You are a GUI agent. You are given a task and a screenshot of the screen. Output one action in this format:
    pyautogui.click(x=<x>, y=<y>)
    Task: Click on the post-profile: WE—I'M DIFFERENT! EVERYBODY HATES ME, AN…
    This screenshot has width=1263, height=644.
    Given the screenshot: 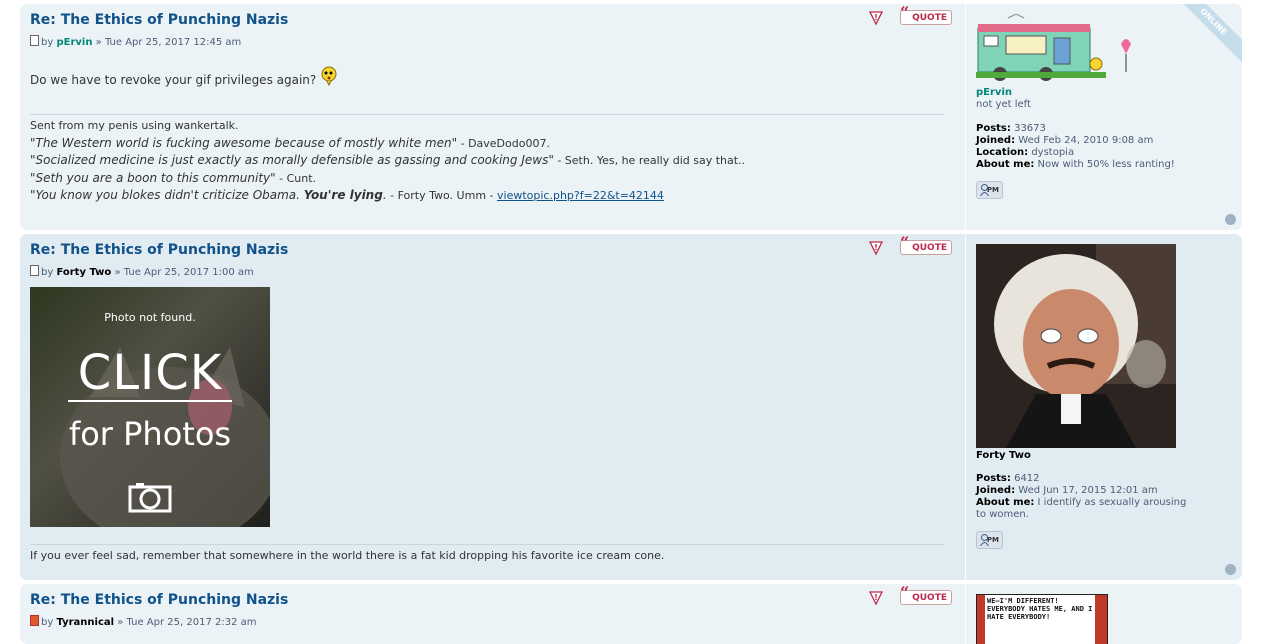 What is the action you would take?
    pyautogui.click(x=1103, y=614)
    